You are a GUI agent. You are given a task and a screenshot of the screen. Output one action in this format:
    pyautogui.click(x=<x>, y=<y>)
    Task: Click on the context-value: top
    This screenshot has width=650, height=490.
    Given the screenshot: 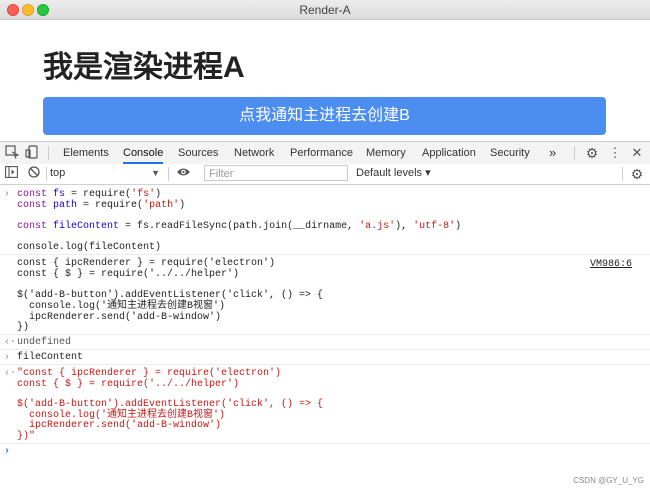 What is the action you would take?
    pyautogui.click(x=58, y=173)
    